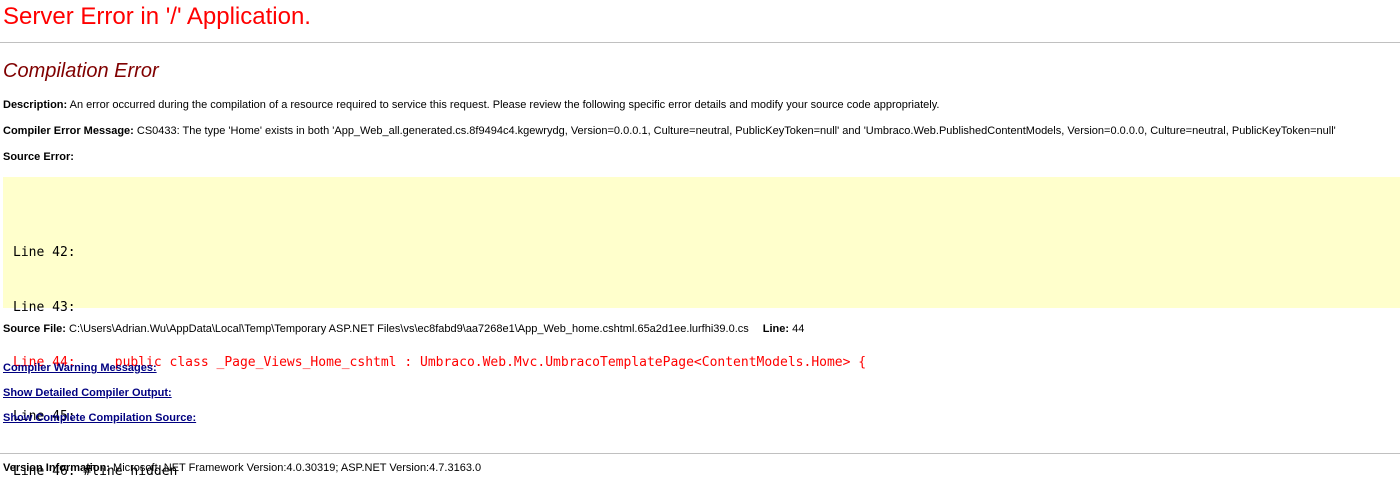 This screenshot has width=1400, height=502. I want to click on source-code-line: Line 42:, so click(44, 253).